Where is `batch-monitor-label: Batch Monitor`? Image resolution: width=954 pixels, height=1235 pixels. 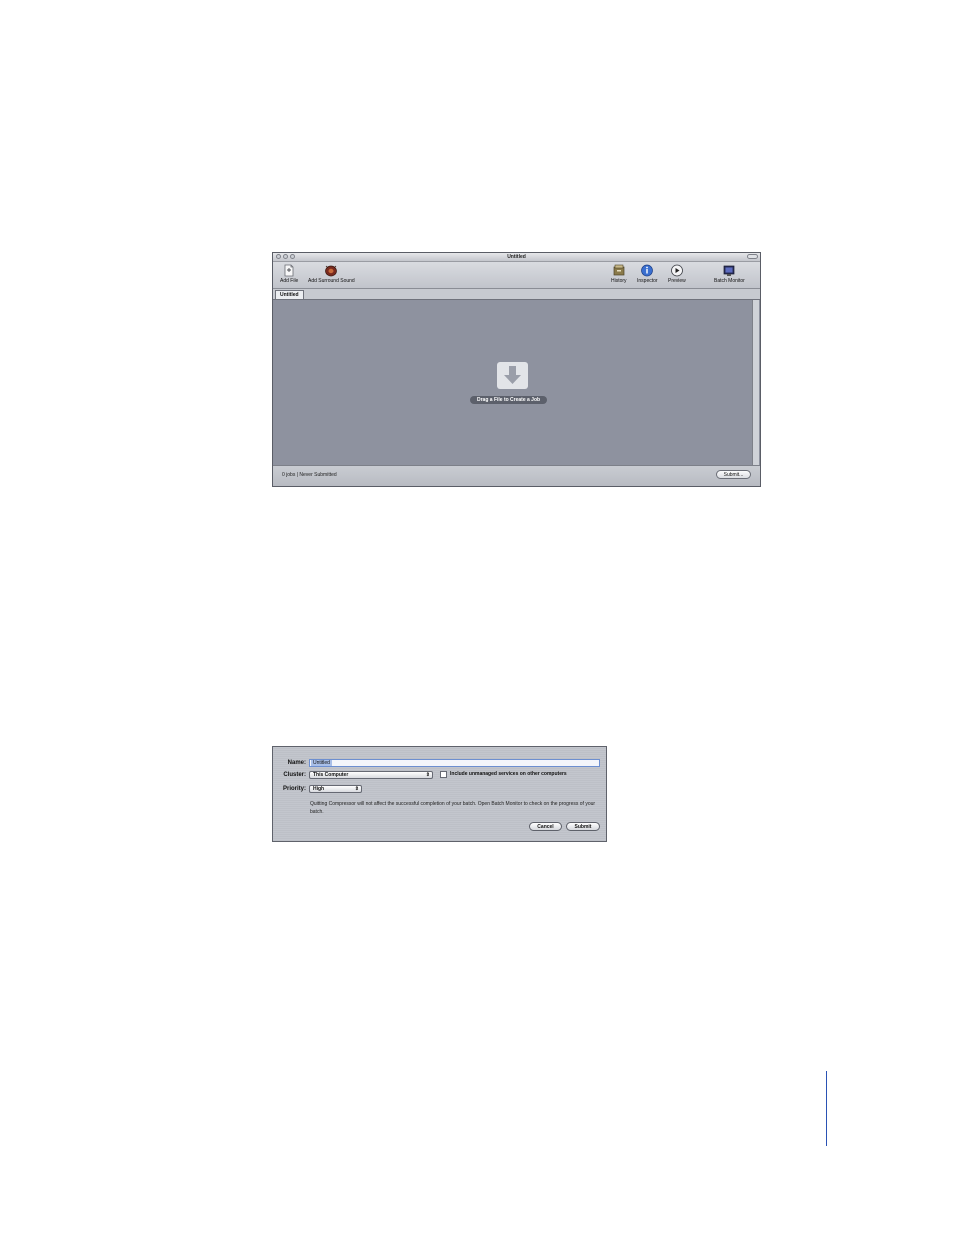
batch-monitor-label: Batch Monitor is located at coordinates (729, 281).